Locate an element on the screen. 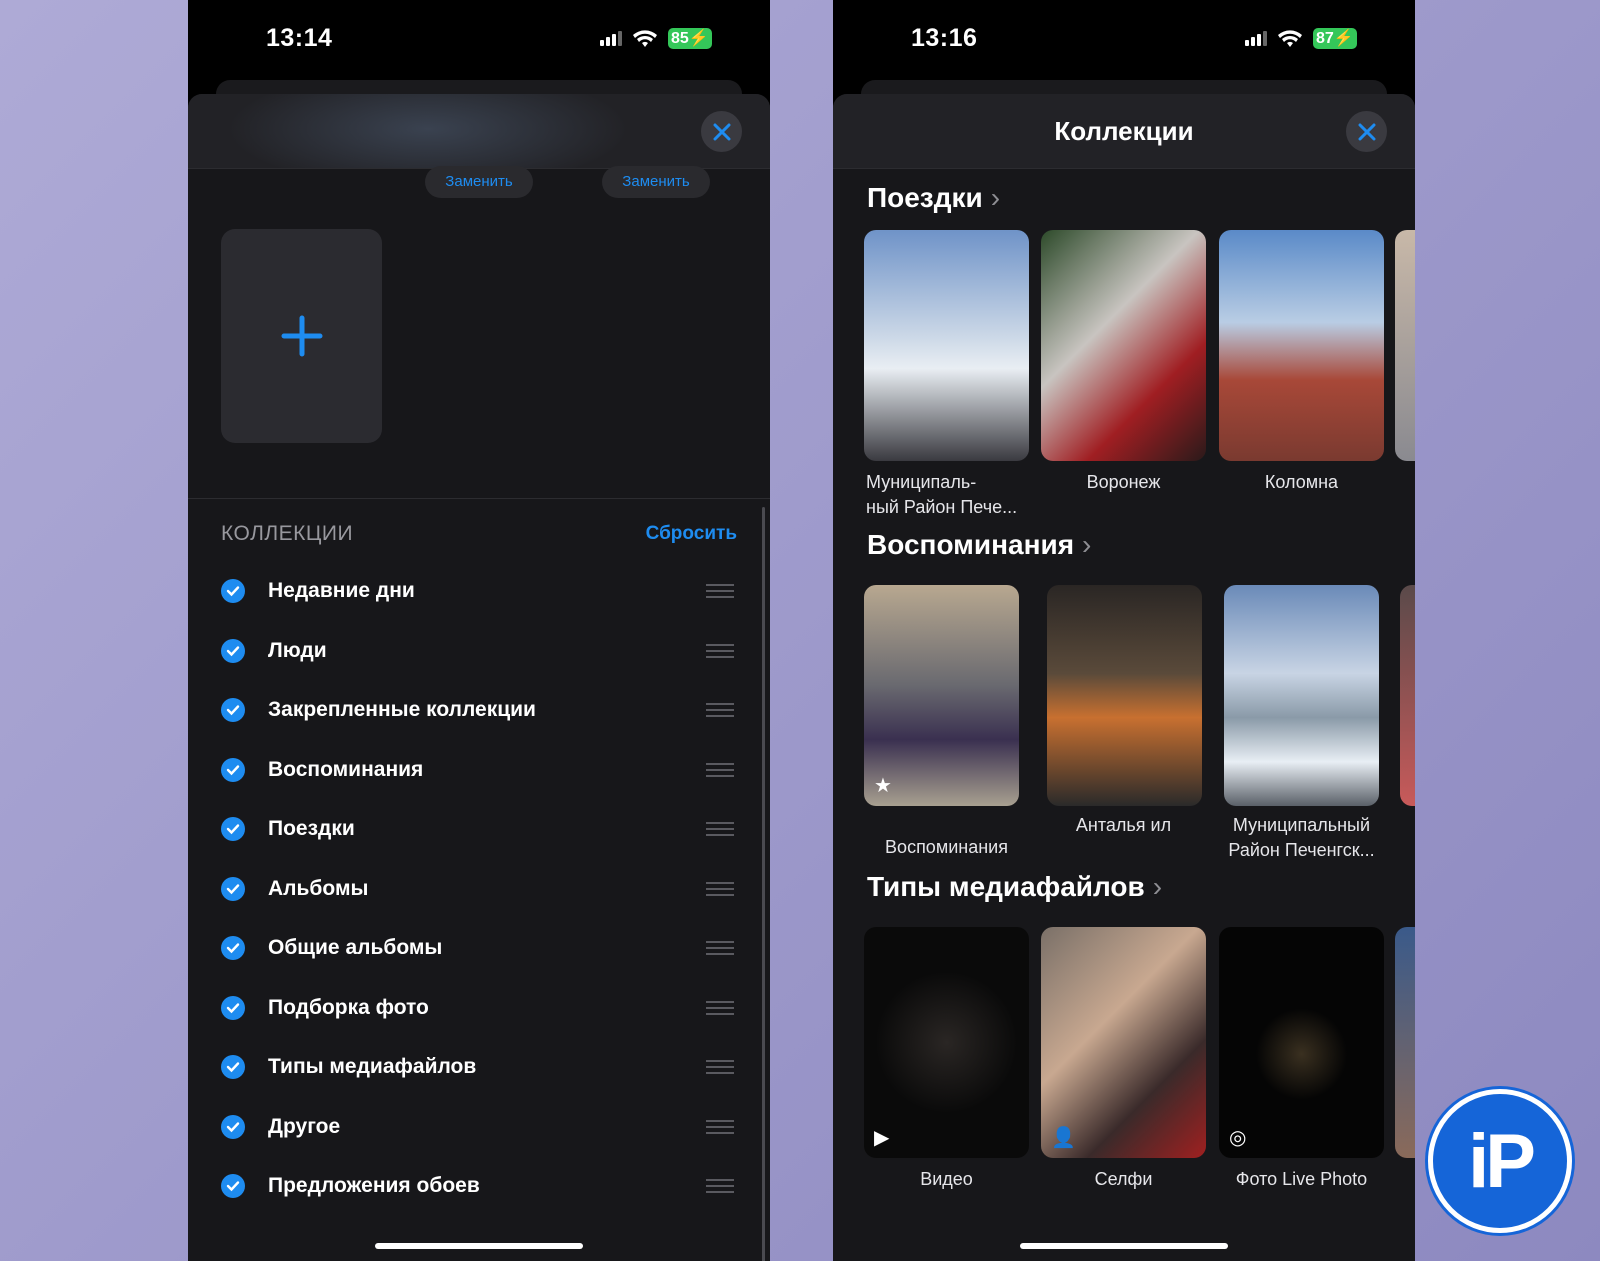  section-header-link: Поездки › is located at coordinates (933, 198).